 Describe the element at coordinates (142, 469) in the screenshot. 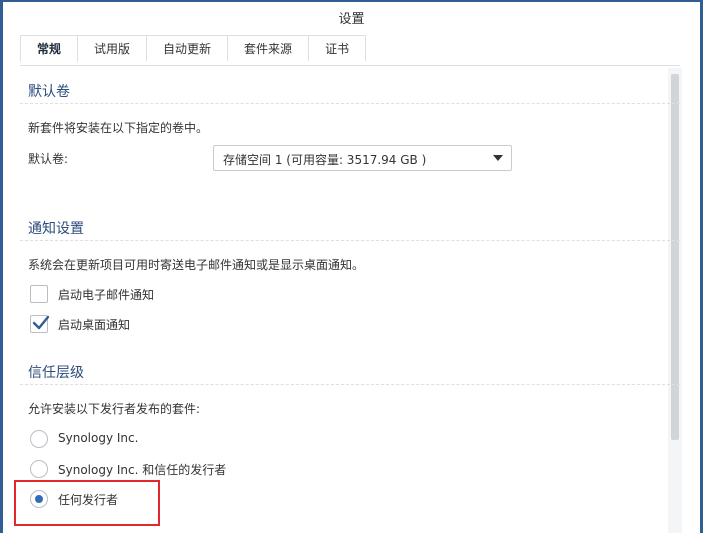

I see `trust-synology-and-trusted-label: Synology Inc. 和信任的发行者` at that location.